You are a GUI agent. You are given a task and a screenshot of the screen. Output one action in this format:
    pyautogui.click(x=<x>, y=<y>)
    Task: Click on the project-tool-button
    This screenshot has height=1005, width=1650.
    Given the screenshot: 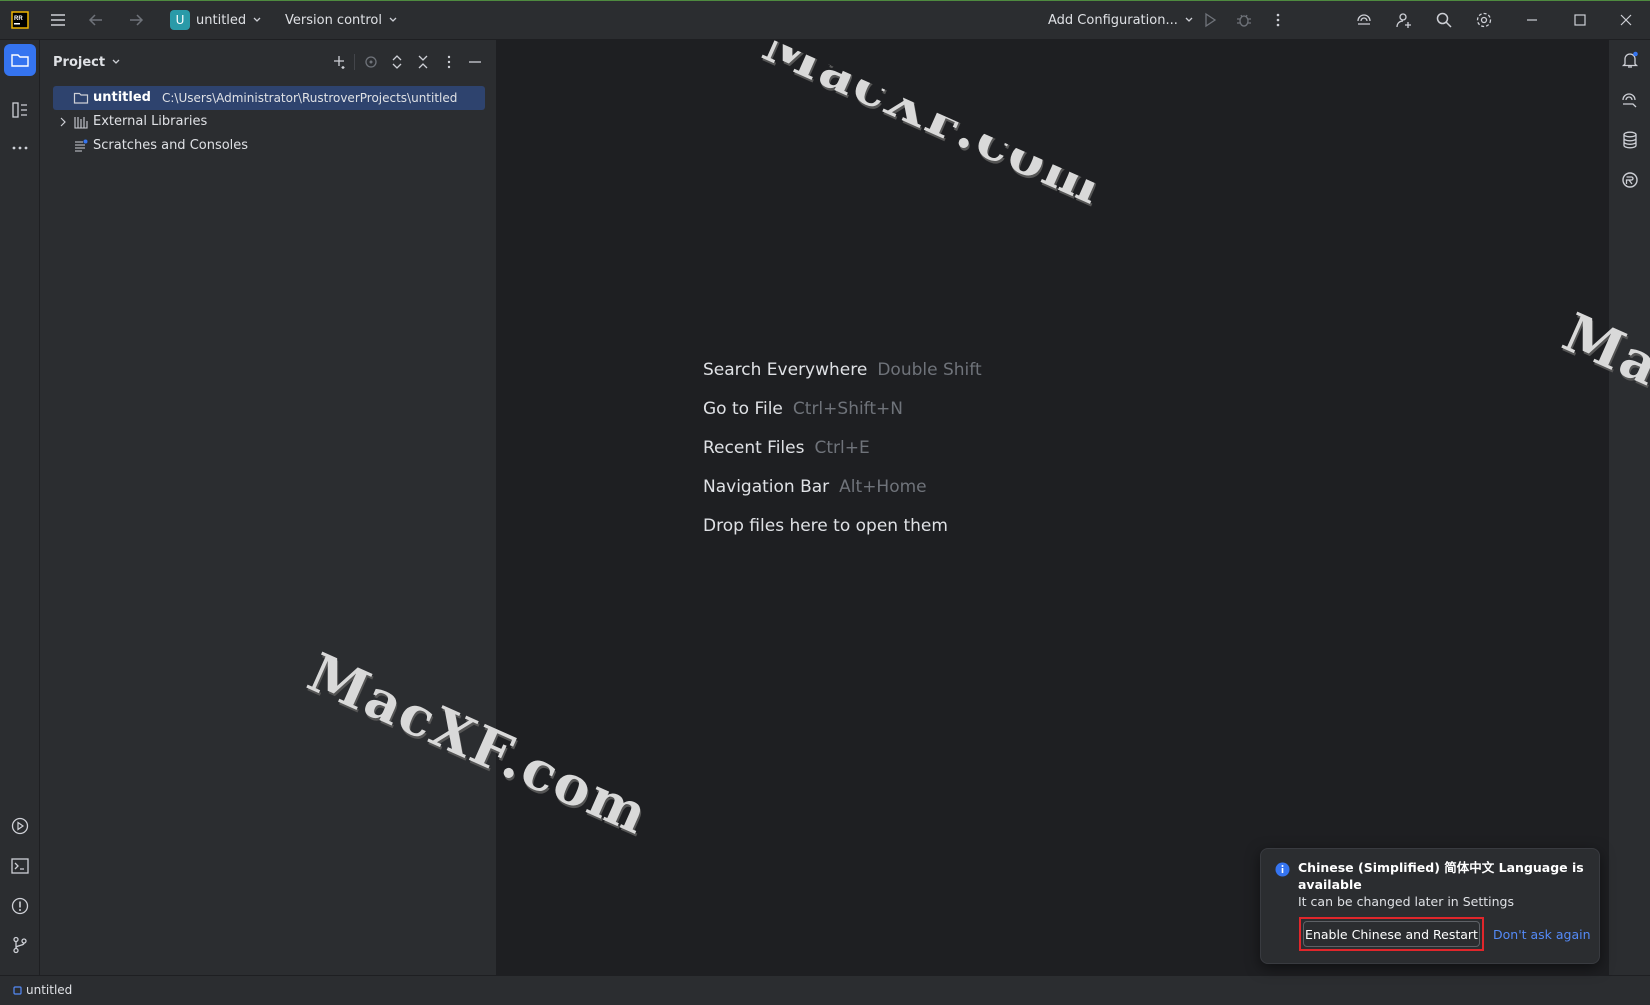 What is the action you would take?
    pyautogui.click(x=20, y=60)
    